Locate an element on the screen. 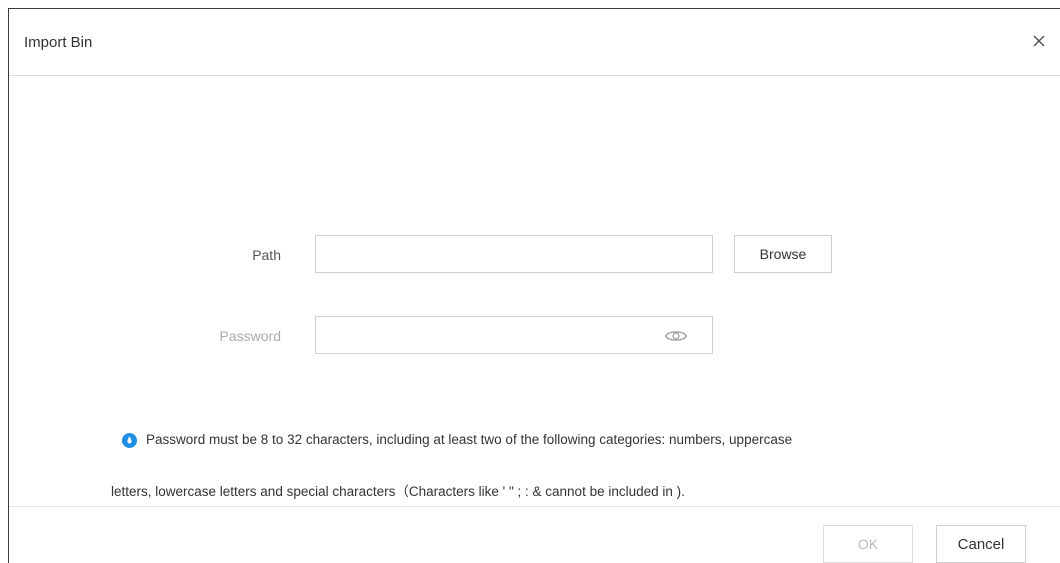 Image resolution: width=1060 pixels, height=563 pixels. path-label: Path is located at coordinates (266, 255).